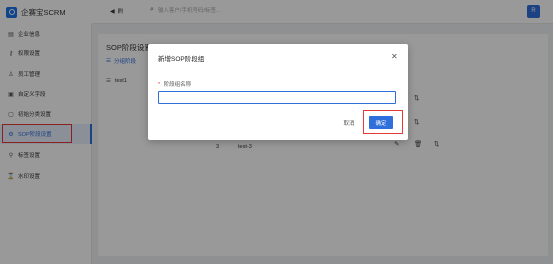 This screenshot has width=553, height=264. I want to click on cancel-button: 取消, so click(349, 122).